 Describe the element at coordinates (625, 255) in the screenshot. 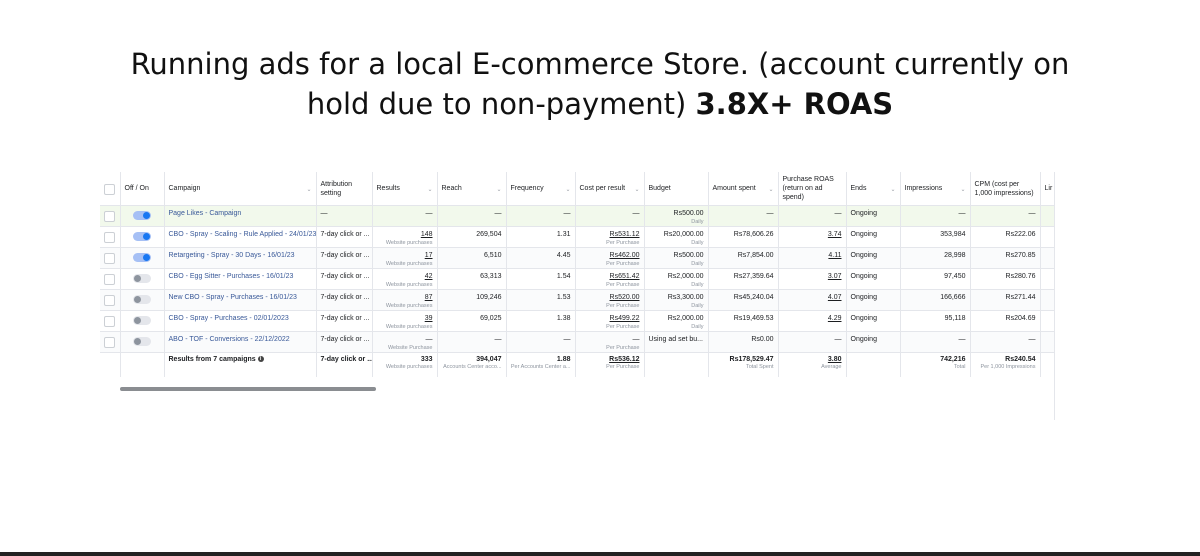

I see `cost-value: Rs462.00` at that location.